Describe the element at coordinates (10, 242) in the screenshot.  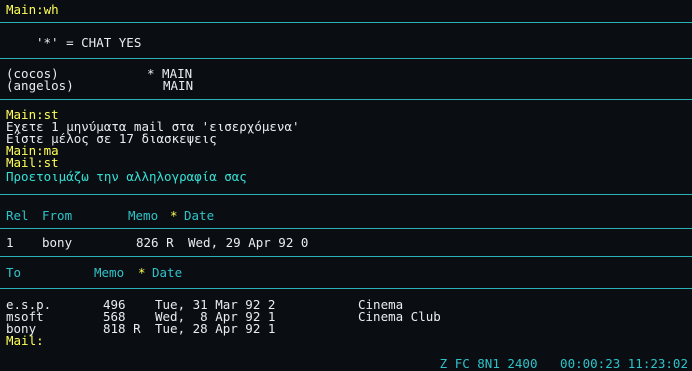
I see `table-cell-rel: 1` at that location.